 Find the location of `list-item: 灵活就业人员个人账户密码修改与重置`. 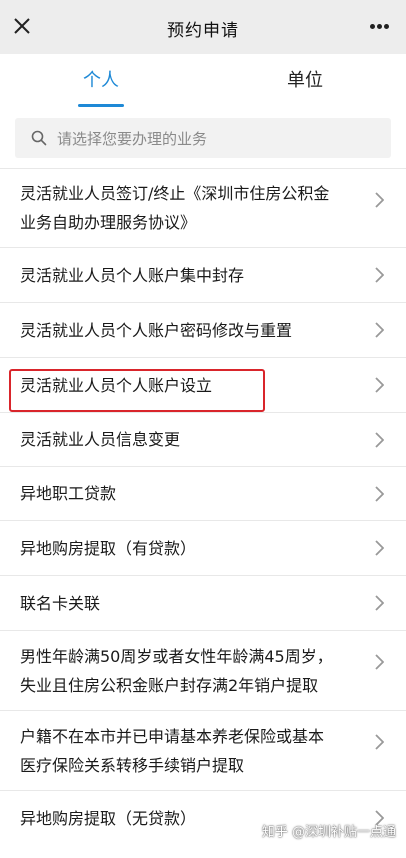

list-item: 灵活就业人员个人账户密码修改与重置 is located at coordinates (203, 330).